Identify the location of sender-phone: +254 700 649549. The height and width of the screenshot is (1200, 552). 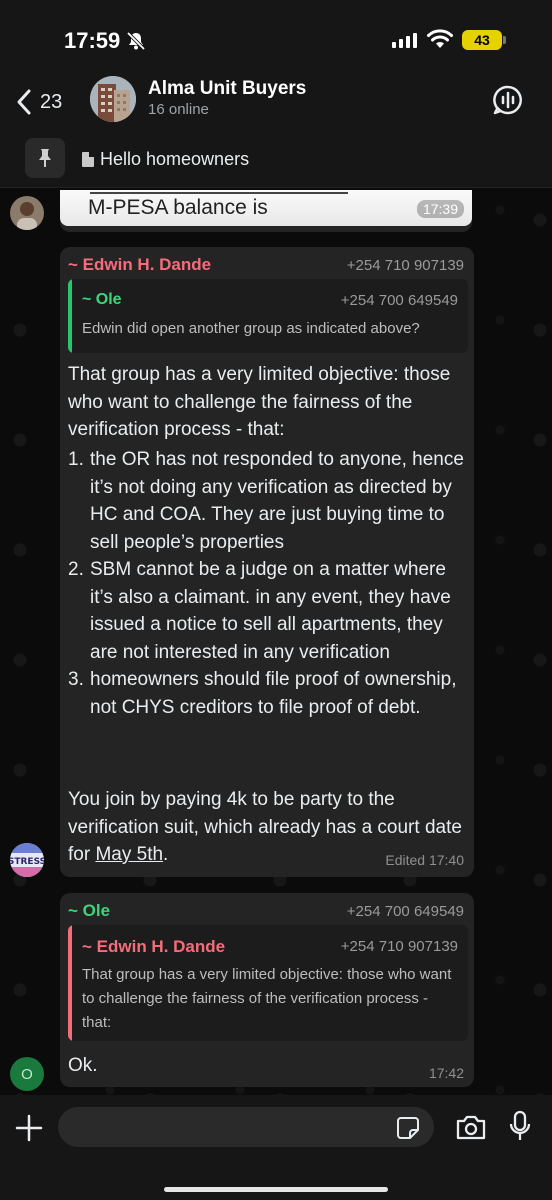
(405, 911).